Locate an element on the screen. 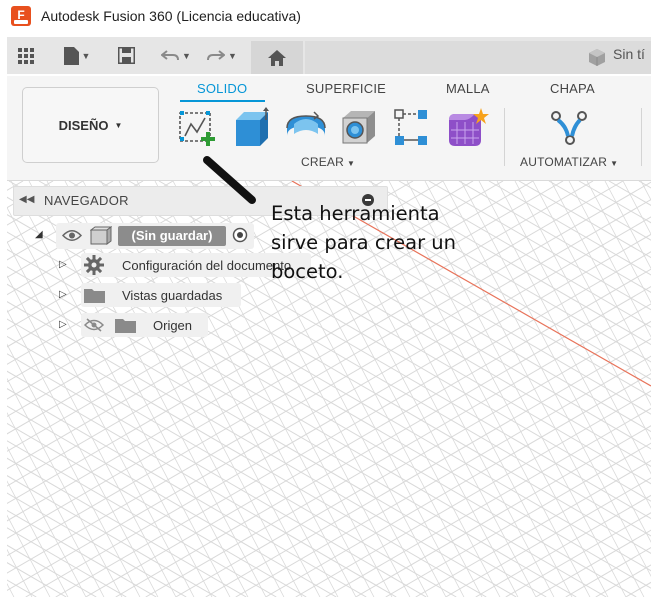 Image resolution: width=651 pixels, height=597 pixels. gear-icon is located at coordinates (94, 265).